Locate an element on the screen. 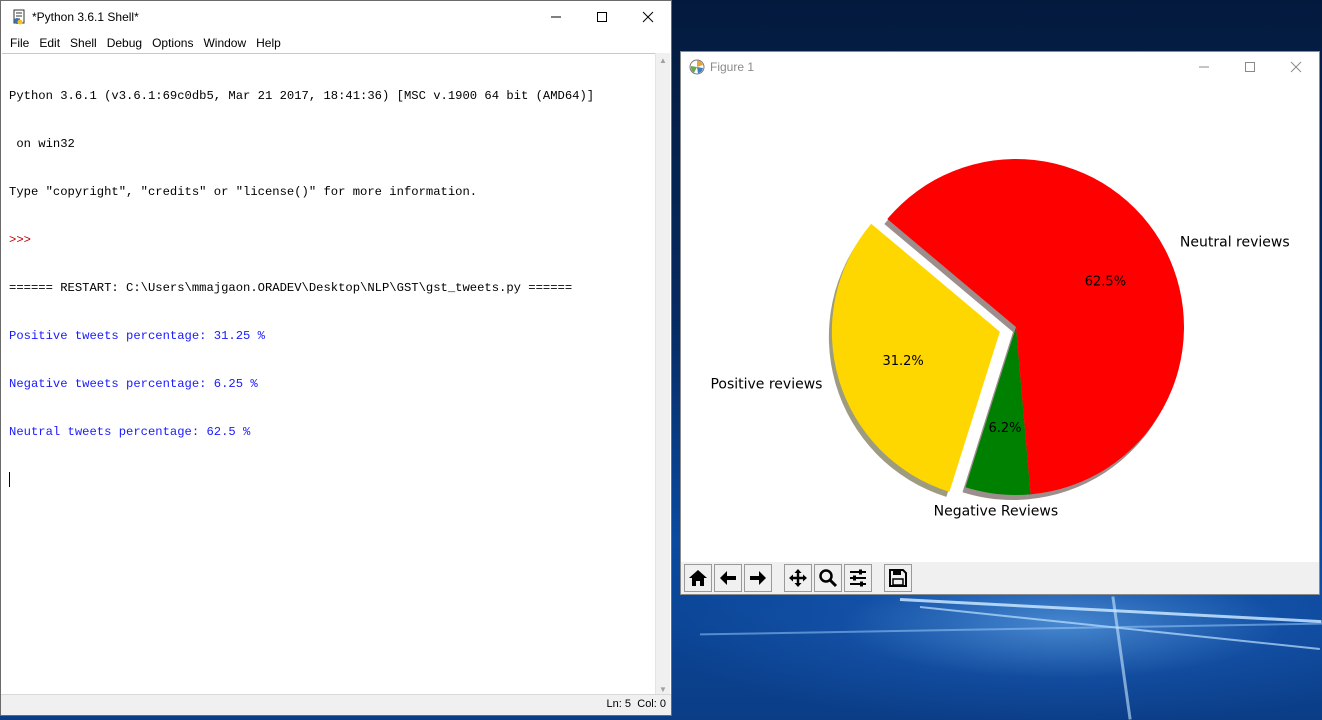 The height and width of the screenshot is (720, 1322). menu-options: Options is located at coordinates (172, 43).